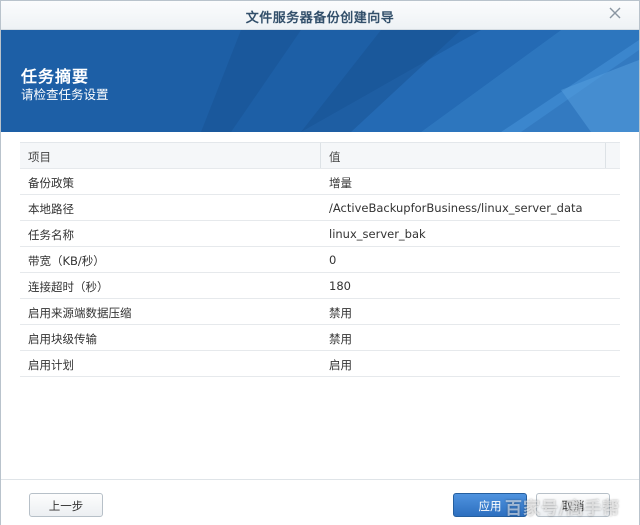 The width and height of the screenshot is (640, 525). I want to click on row-item-label: 连接超时（秒）, so click(68, 287).